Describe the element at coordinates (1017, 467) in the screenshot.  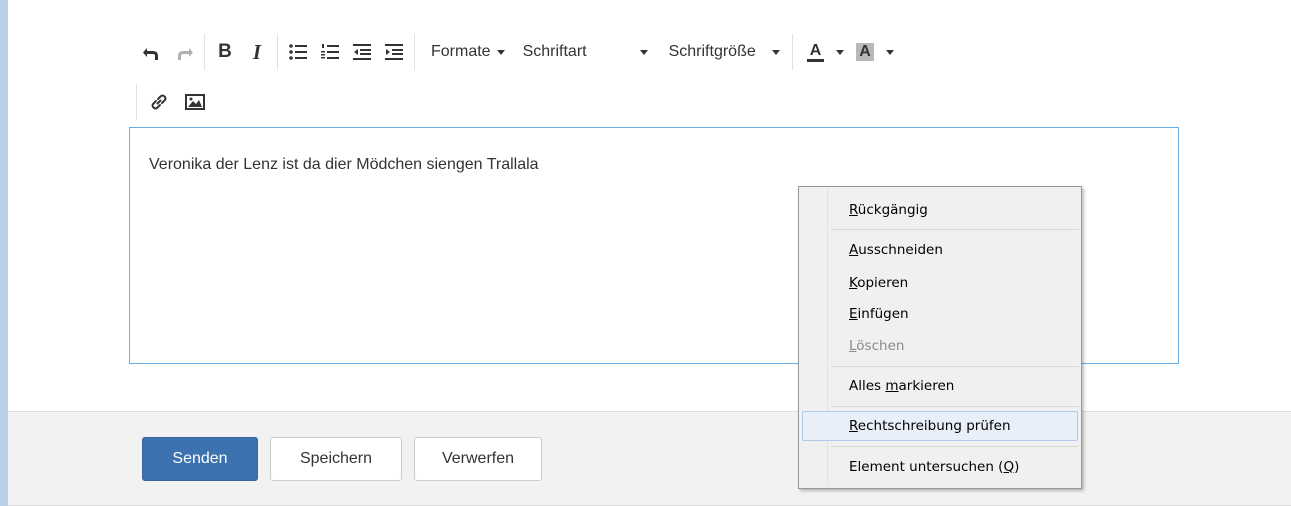
I see `menu-item-label: )` at that location.